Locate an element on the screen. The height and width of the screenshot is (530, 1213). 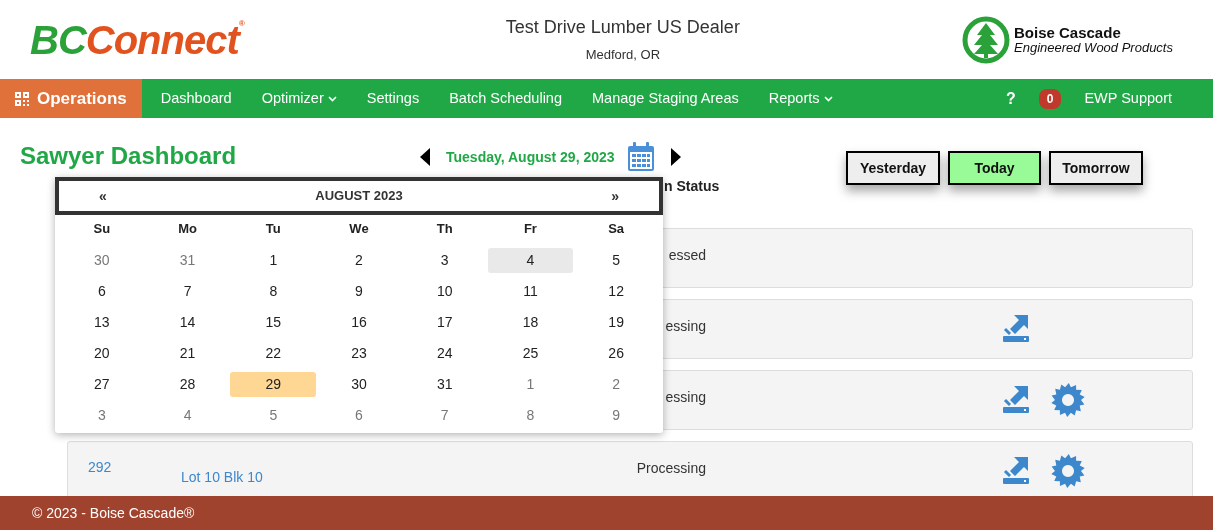
page-title: Sawyer Dashboard is located at coordinates (129, 156).